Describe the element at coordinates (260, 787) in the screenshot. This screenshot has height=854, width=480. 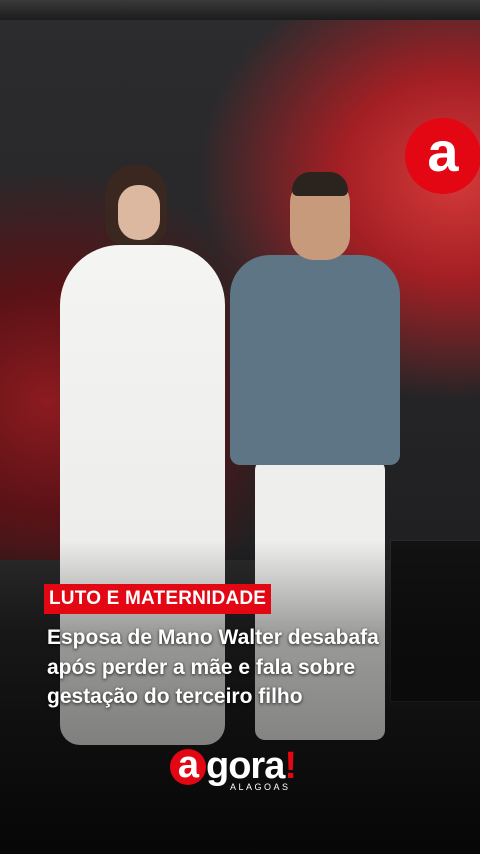
I see `brand-subtitle: ALAGOAS` at that location.